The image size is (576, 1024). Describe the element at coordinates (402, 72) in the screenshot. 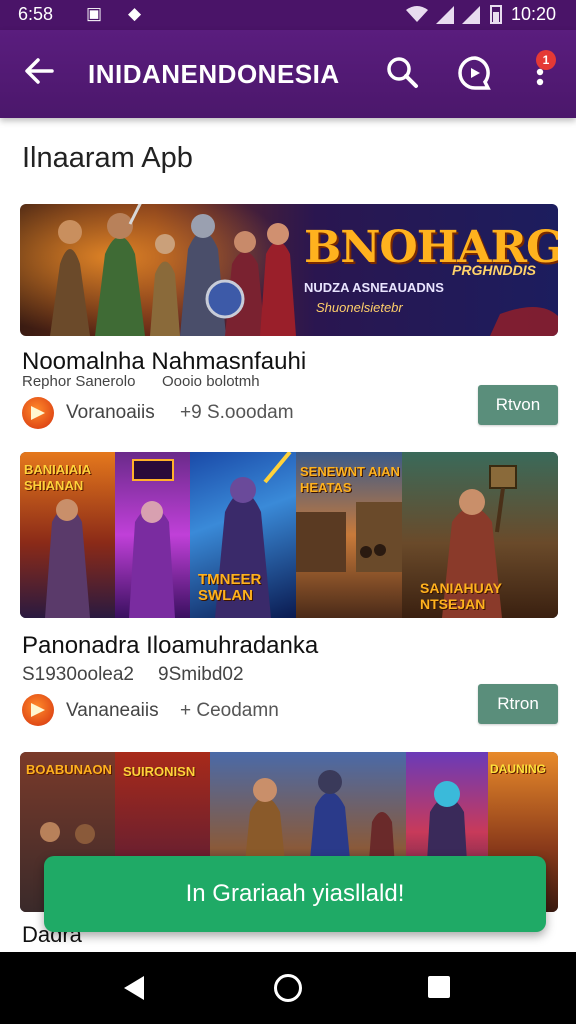

I see `search-icon` at that location.